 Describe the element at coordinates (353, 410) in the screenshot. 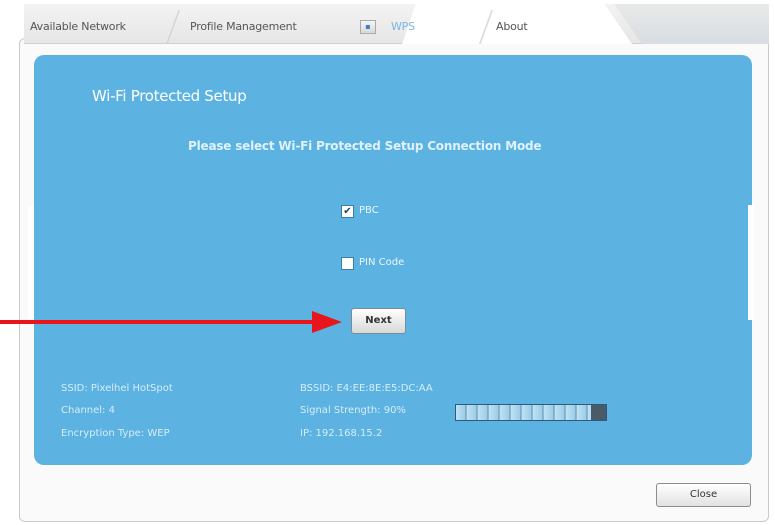

I see `signal-strength-text: Signal Strength: 90%` at that location.